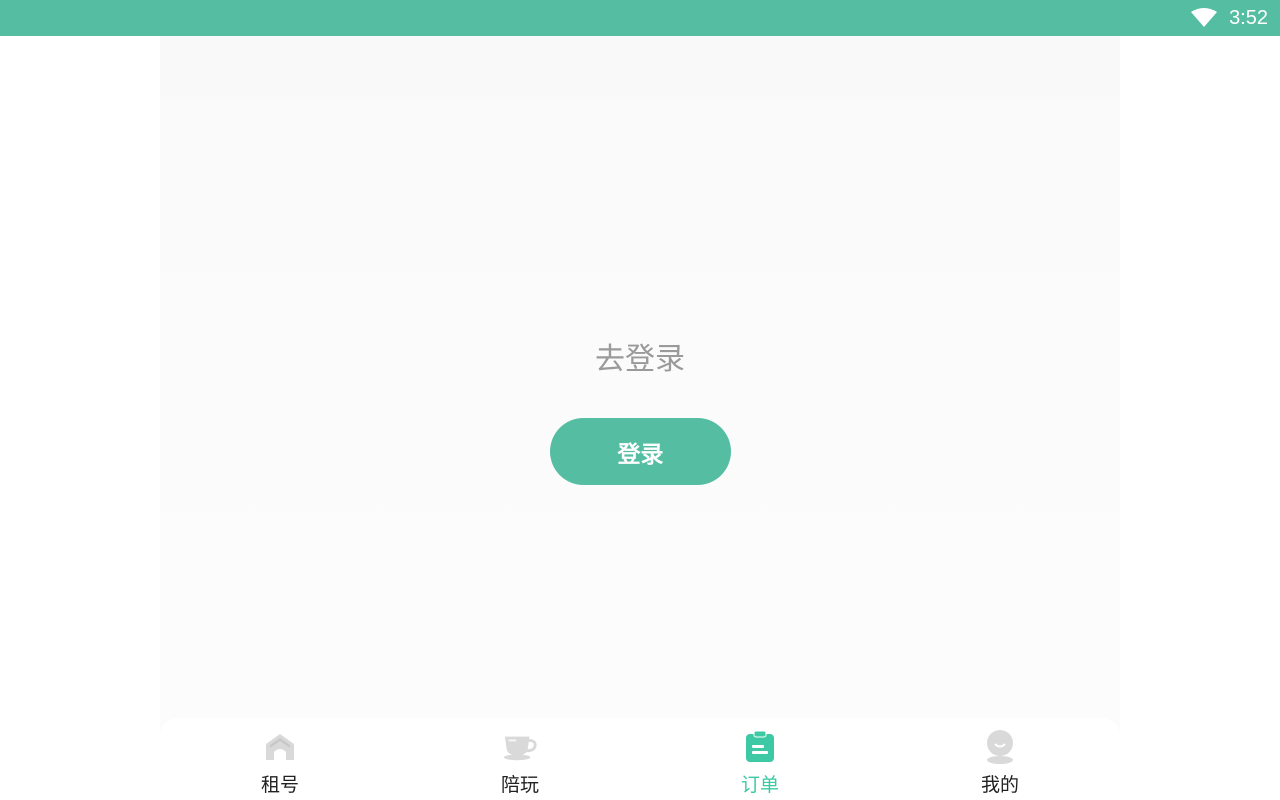 This screenshot has width=1280, height=800. What do you see at coordinates (279, 785) in the screenshot?
I see `tab-label: 租号` at bounding box center [279, 785].